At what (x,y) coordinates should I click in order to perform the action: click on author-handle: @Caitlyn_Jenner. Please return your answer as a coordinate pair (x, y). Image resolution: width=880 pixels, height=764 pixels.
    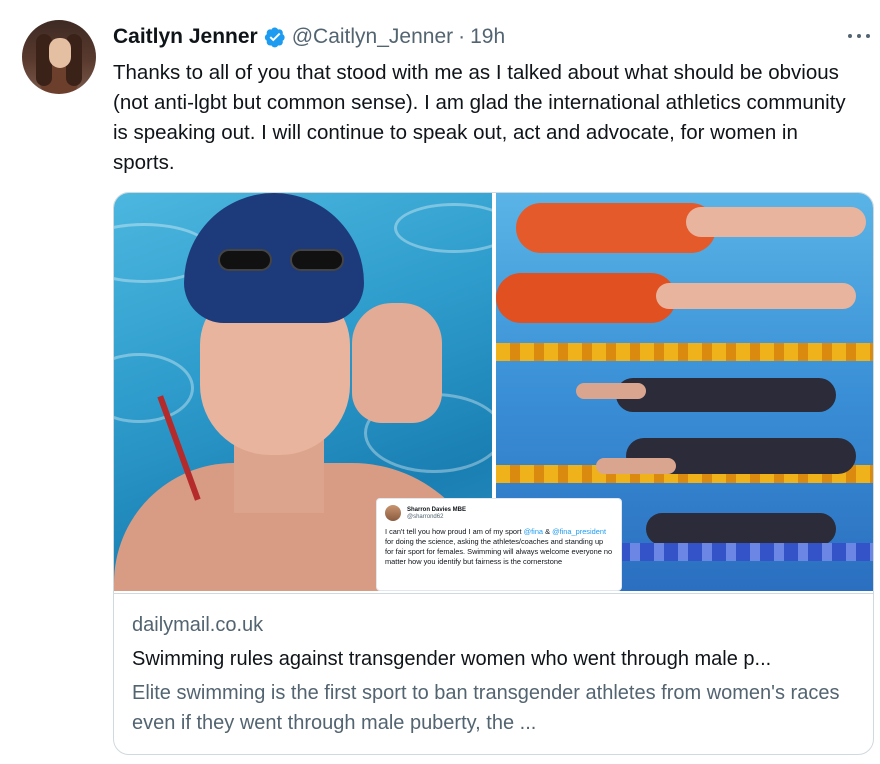
    Looking at the image, I should click on (372, 37).